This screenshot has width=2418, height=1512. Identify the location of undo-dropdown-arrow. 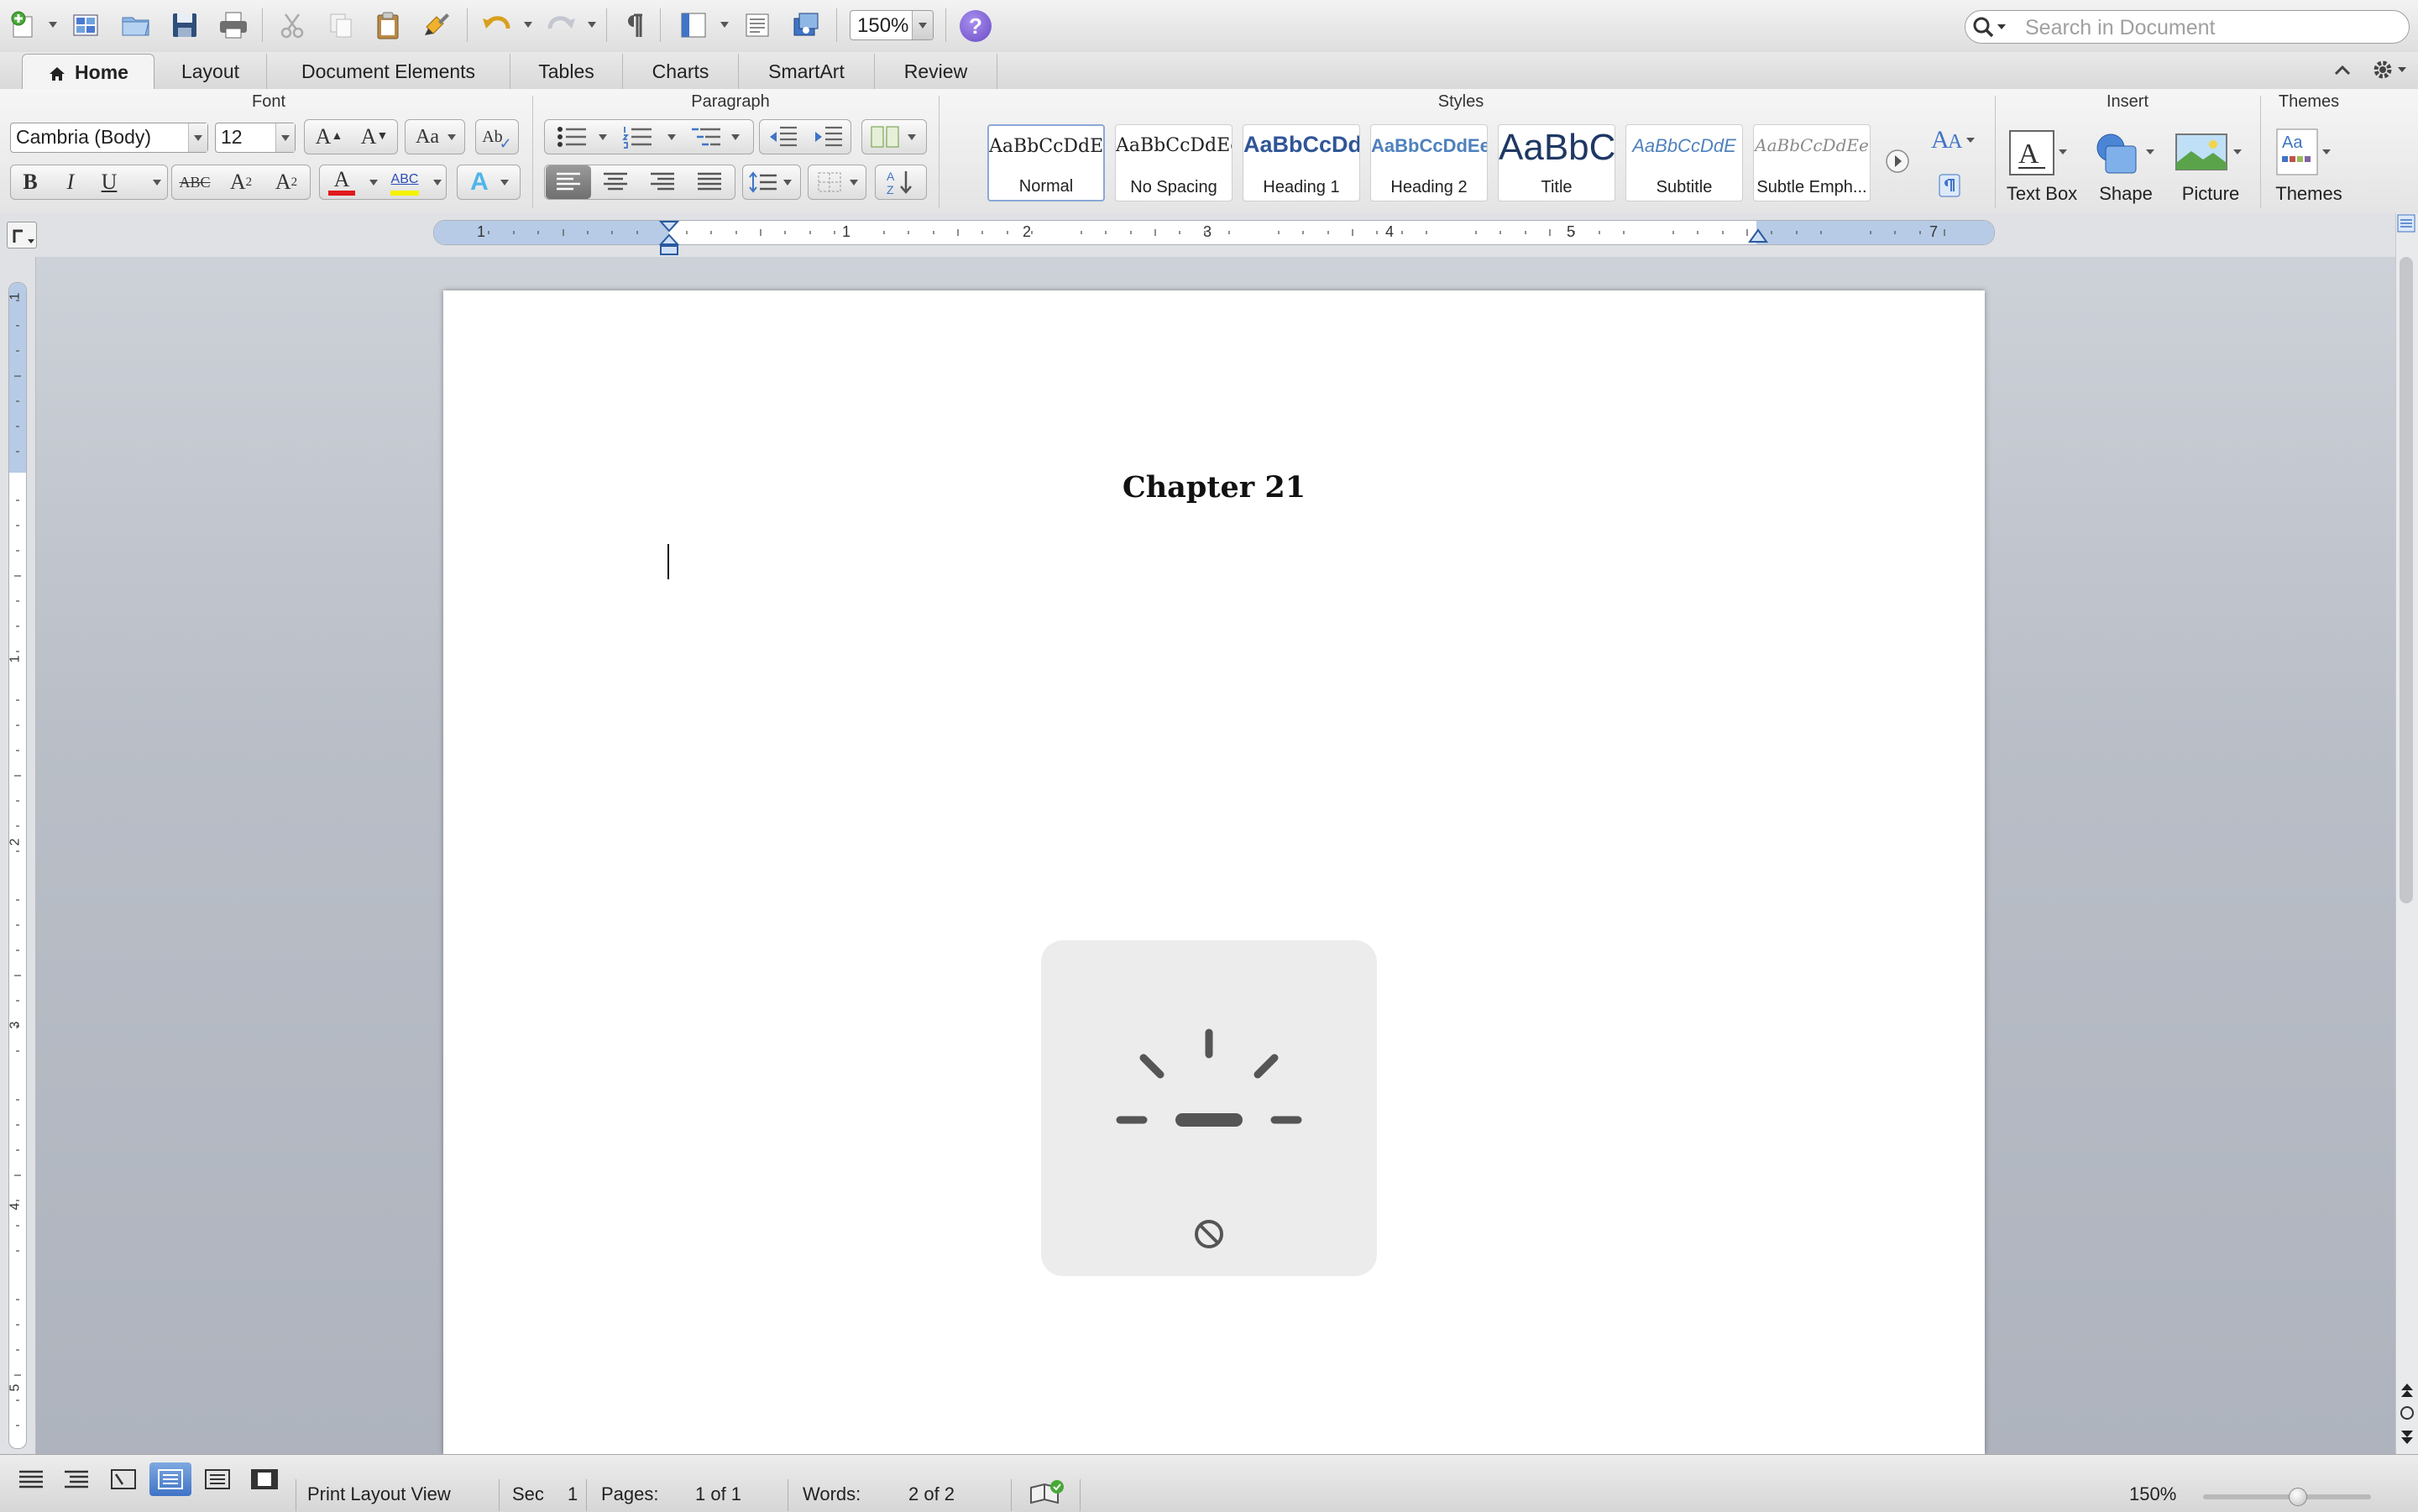
(528, 25).